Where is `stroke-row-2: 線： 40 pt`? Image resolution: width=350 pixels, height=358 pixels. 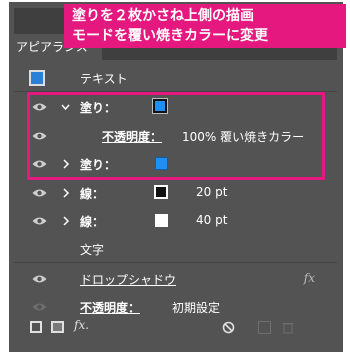
stroke-row-2: 線： 40 pt is located at coordinates (175, 221).